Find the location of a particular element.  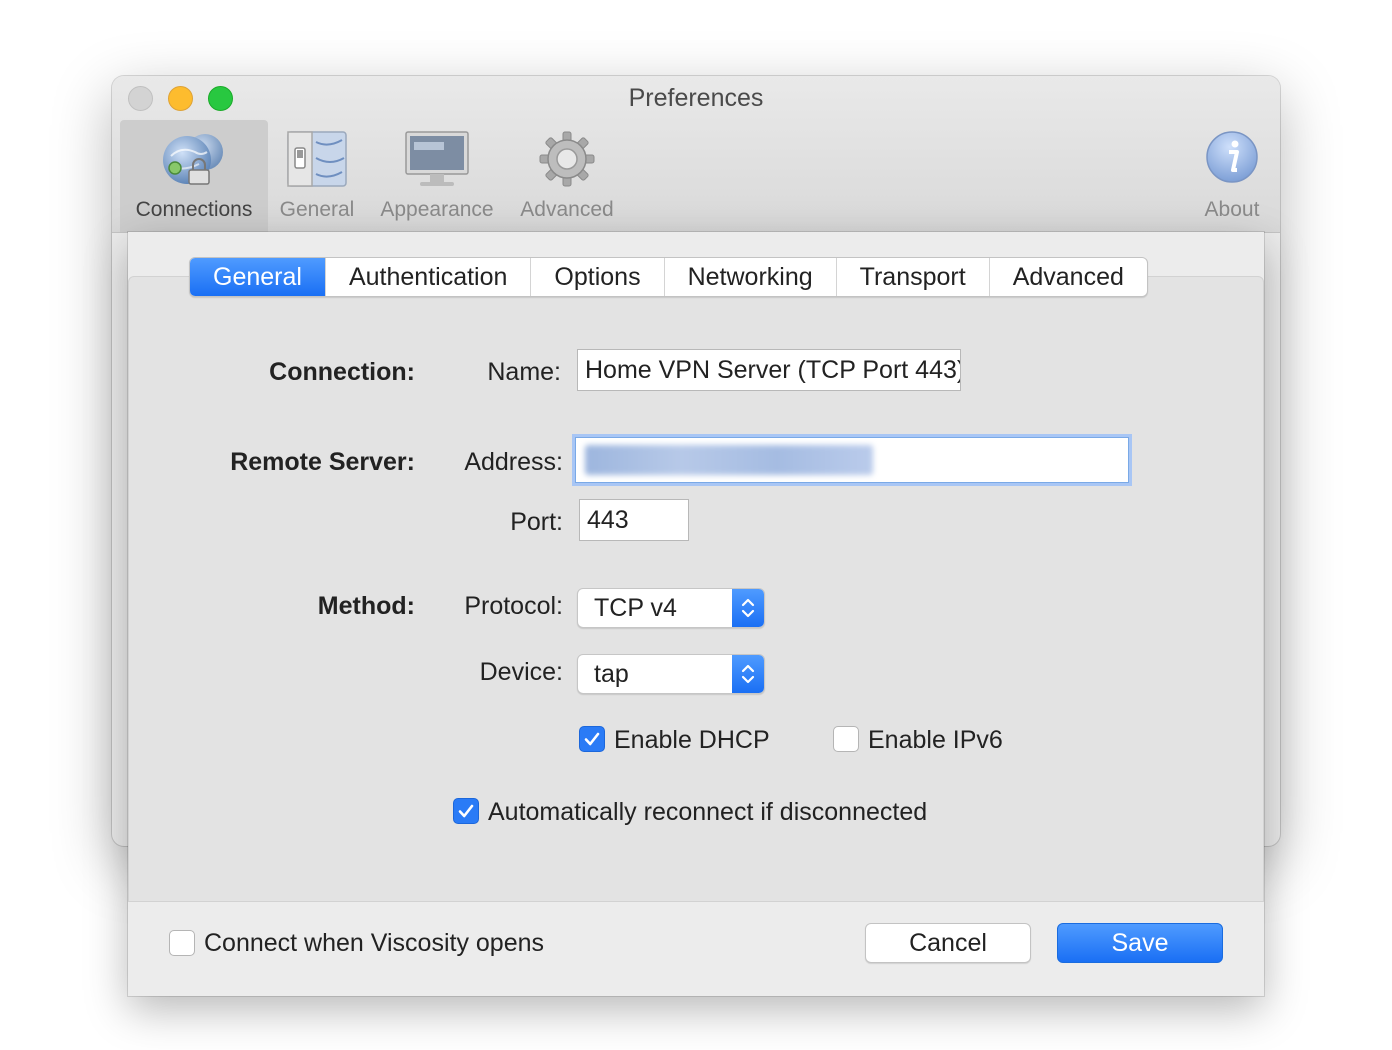

tab-advanced: Advanced is located at coordinates (1067, 277).